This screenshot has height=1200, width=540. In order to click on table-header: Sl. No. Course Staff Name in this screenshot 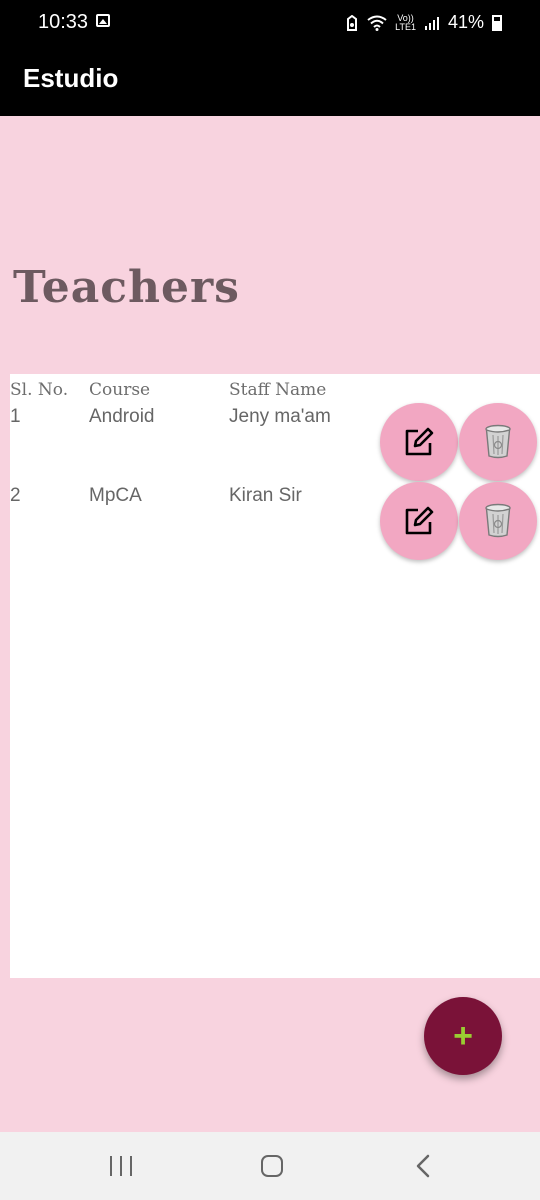, I will do `click(275, 390)`.